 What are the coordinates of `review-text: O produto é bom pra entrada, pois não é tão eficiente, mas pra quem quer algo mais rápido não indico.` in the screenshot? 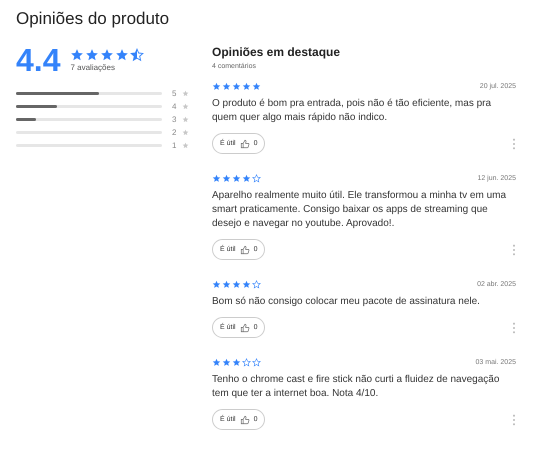 It's located at (352, 111).